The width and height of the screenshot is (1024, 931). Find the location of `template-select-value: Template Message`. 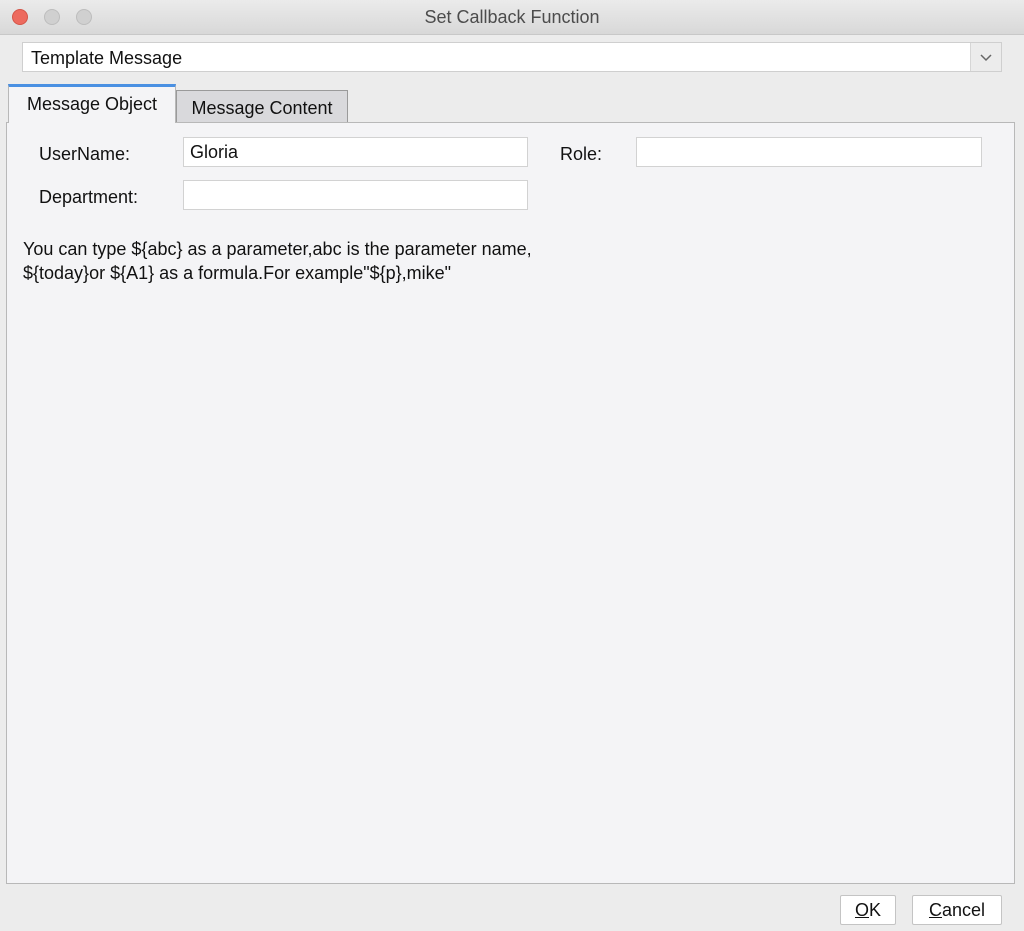

template-select-value: Template Message is located at coordinates (107, 58).